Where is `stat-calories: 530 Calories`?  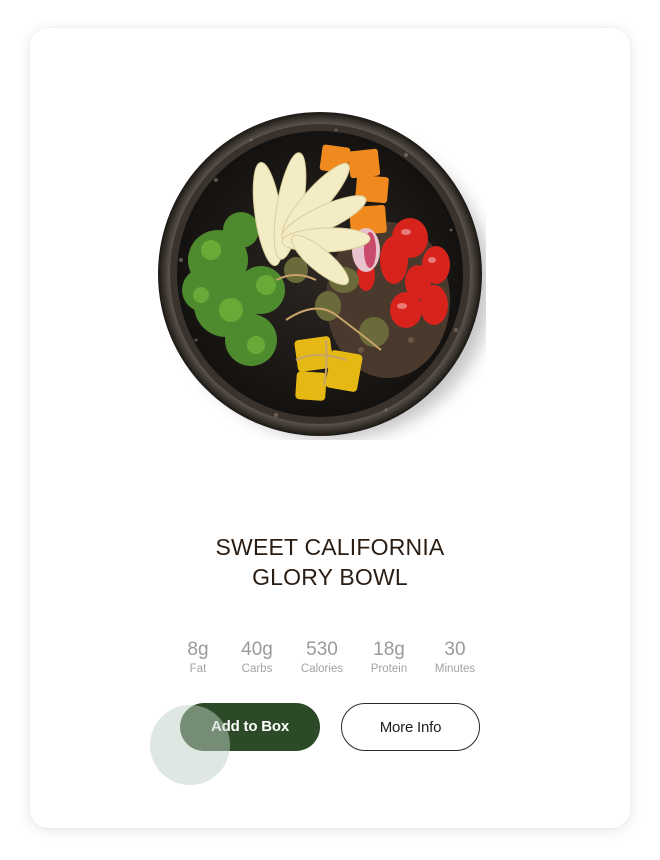
stat-calories: 530 Calories is located at coordinates (322, 658).